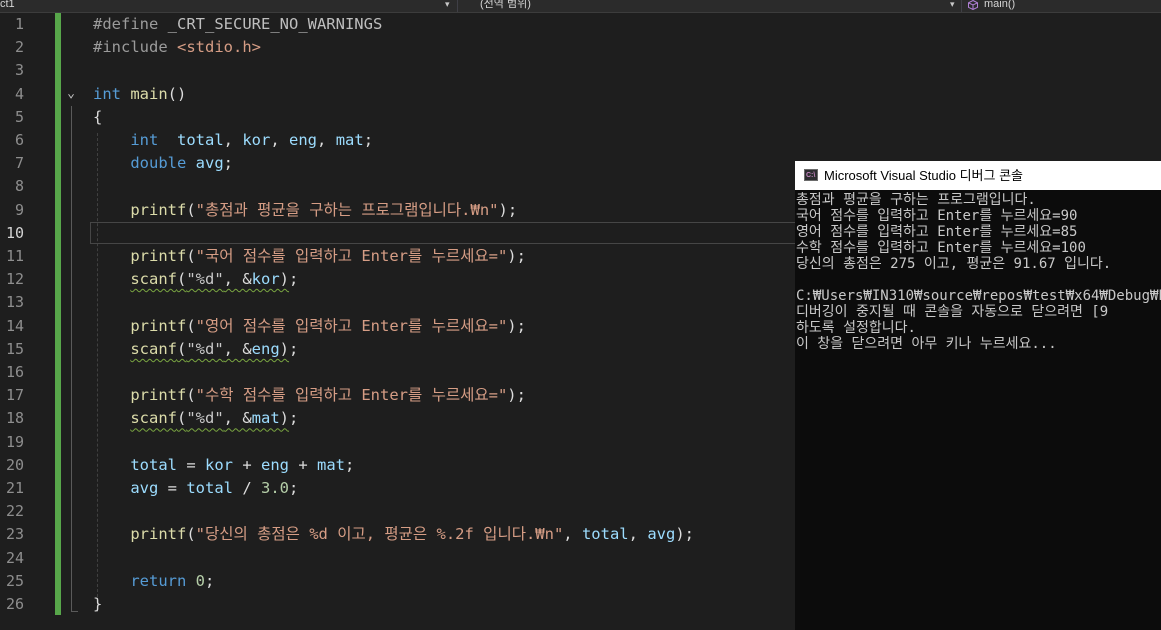  Describe the element at coordinates (447, 5) in the screenshot. I see `project-chevron-down-icon: ▾` at that location.